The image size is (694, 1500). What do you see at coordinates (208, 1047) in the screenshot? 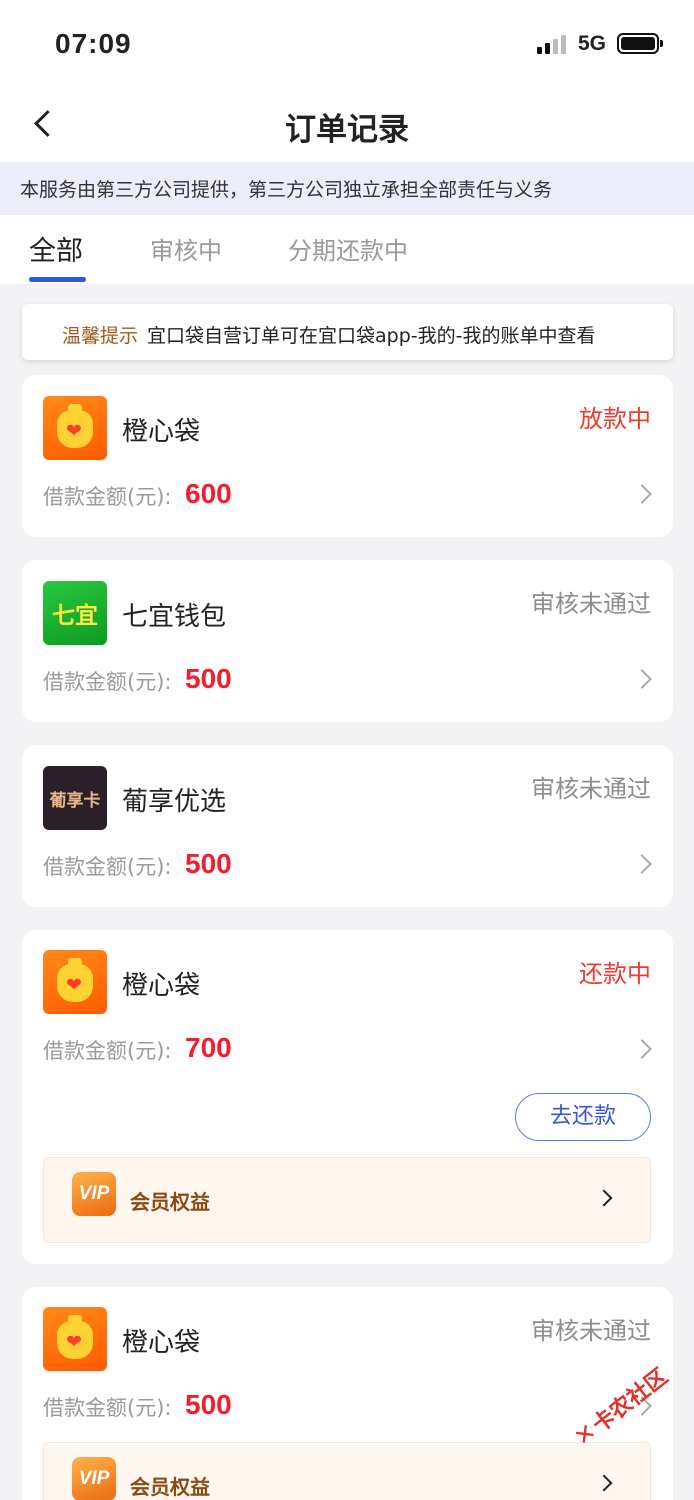
I see `order-amount: 700` at bounding box center [208, 1047].